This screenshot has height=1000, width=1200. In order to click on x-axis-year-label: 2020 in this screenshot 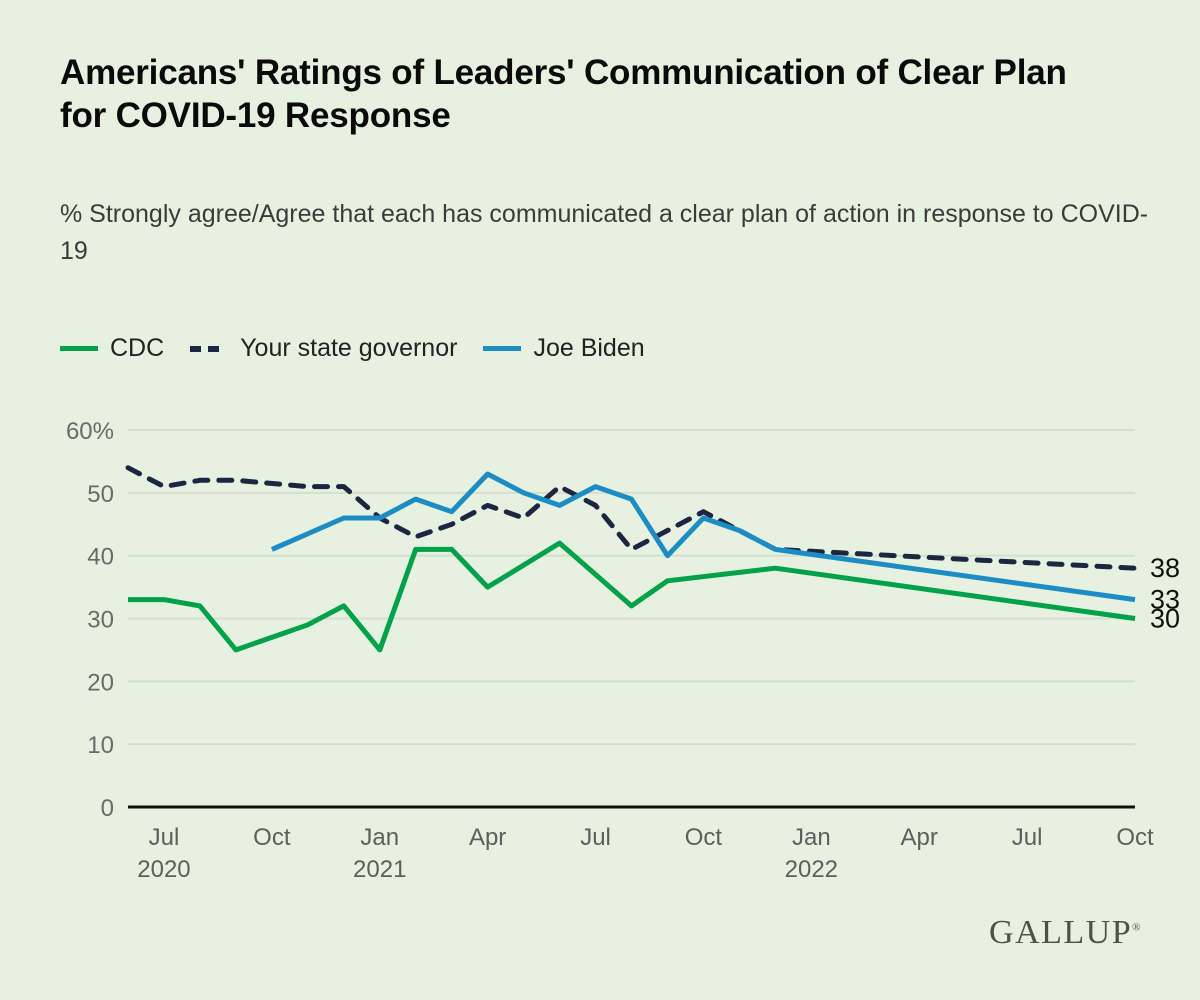, I will do `click(163, 869)`.